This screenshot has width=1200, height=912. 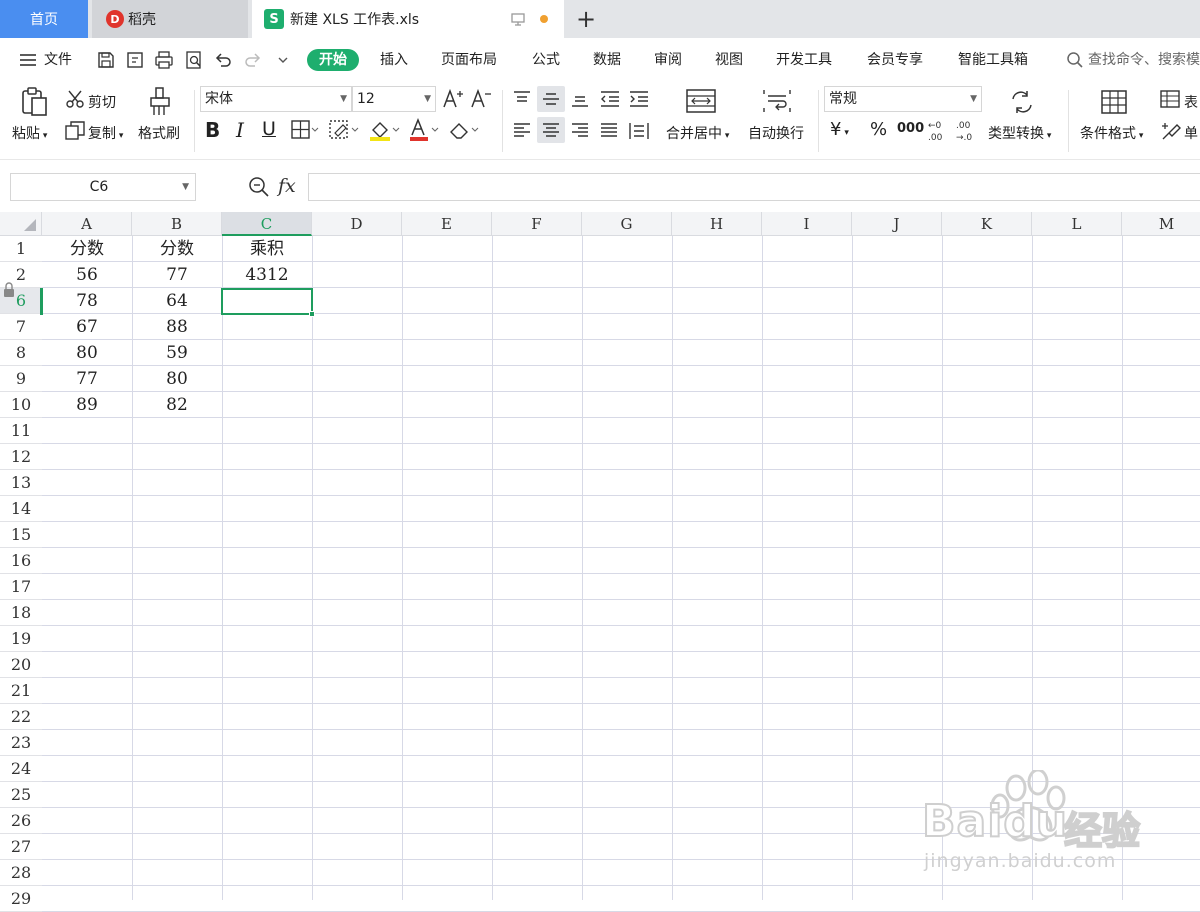 I want to click on paste-button: 粘贴 ▾, so click(x=29, y=133).